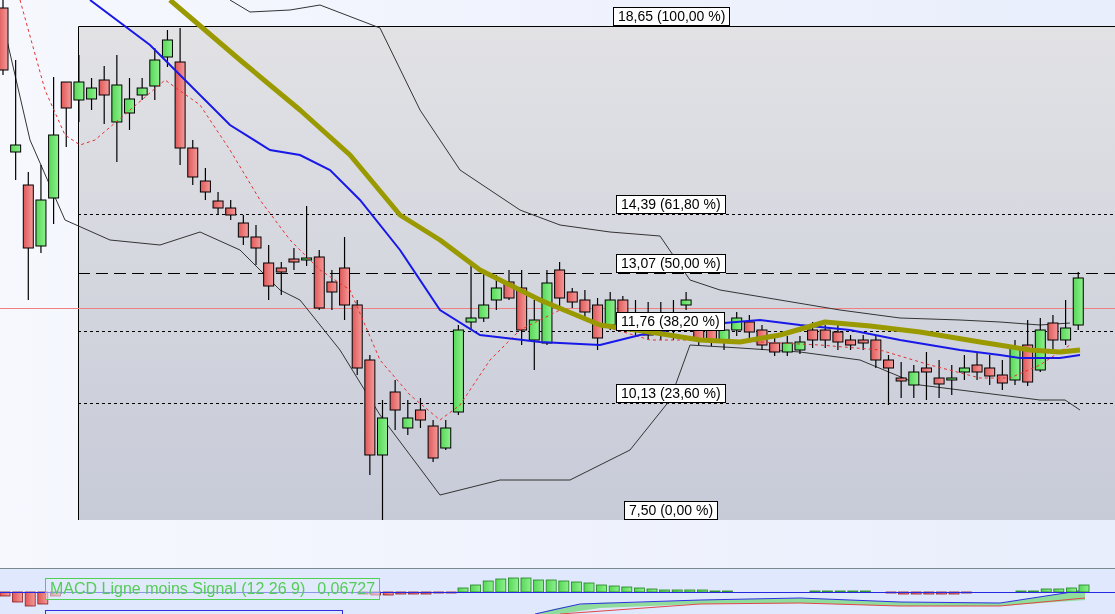 This screenshot has height=614, width=1115. What do you see at coordinates (670, 321) in the screenshot?
I see `fib-level-label: 11,76 (38,20 %)` at bounding box center [670, 321].